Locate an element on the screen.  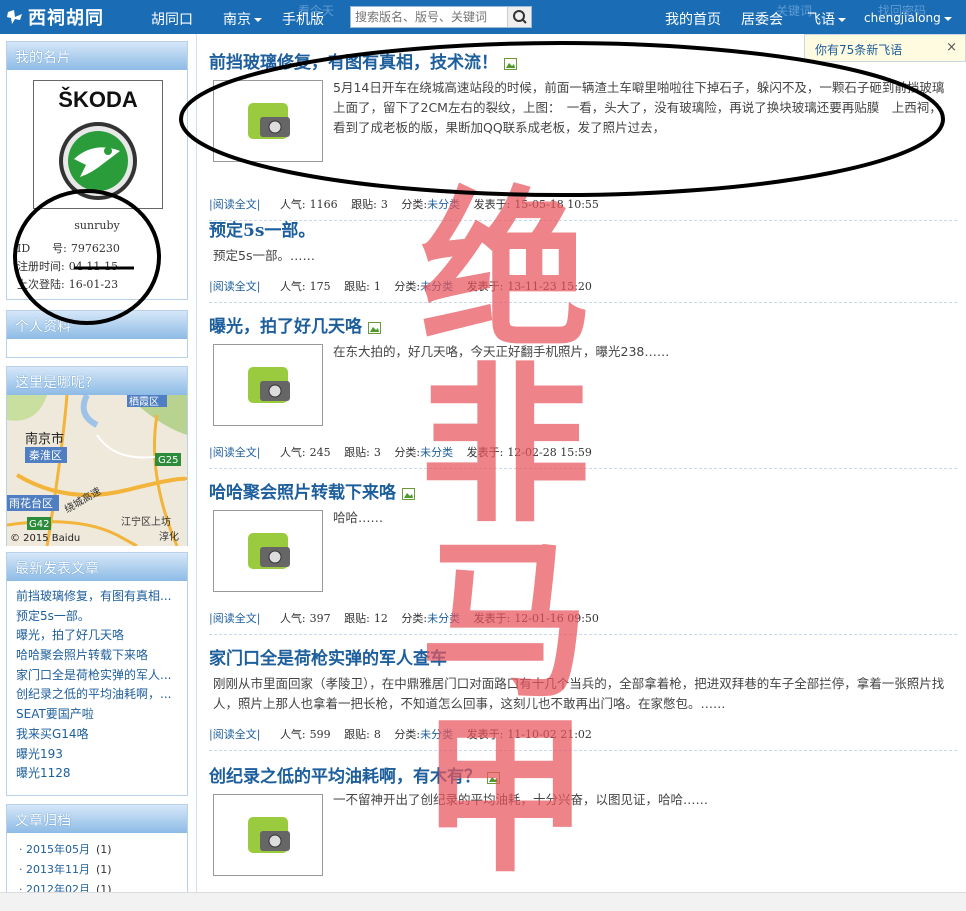
latest-posts-title: 最新发表文章 is located at coordinates (57, 569).